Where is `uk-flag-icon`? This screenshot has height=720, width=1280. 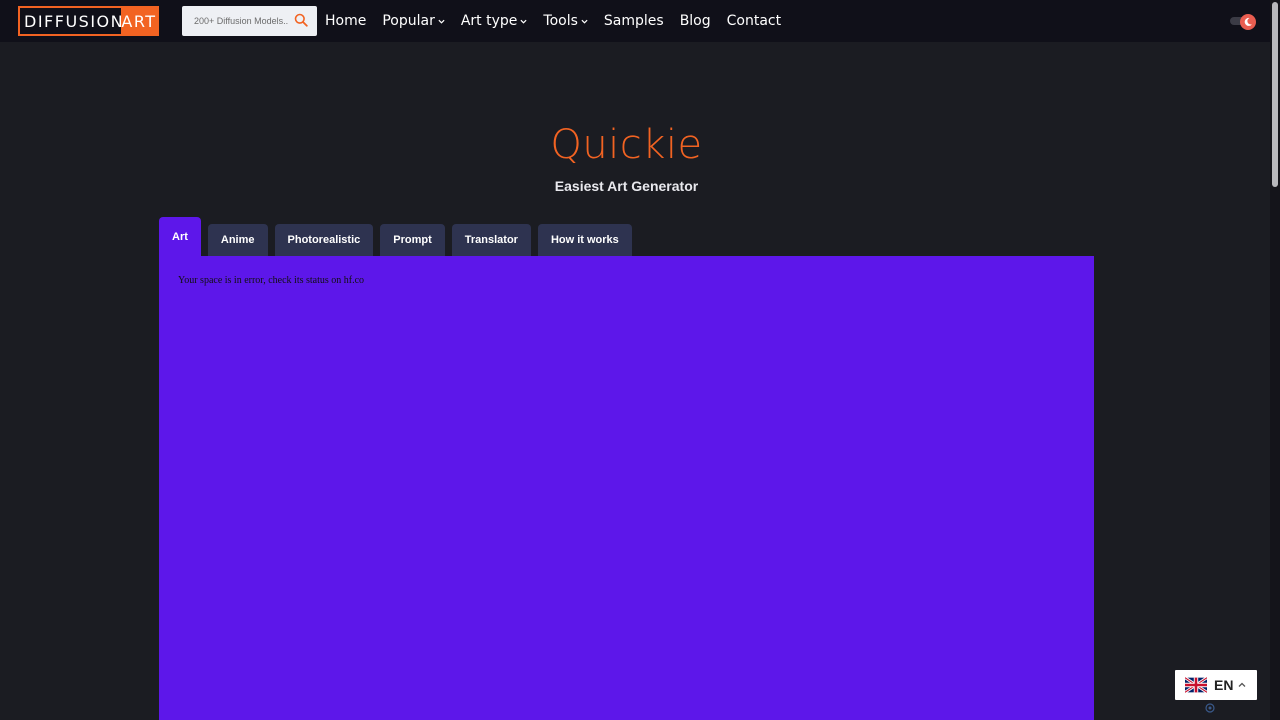
uk-flag-icon is located at coordinates (1196, 685).